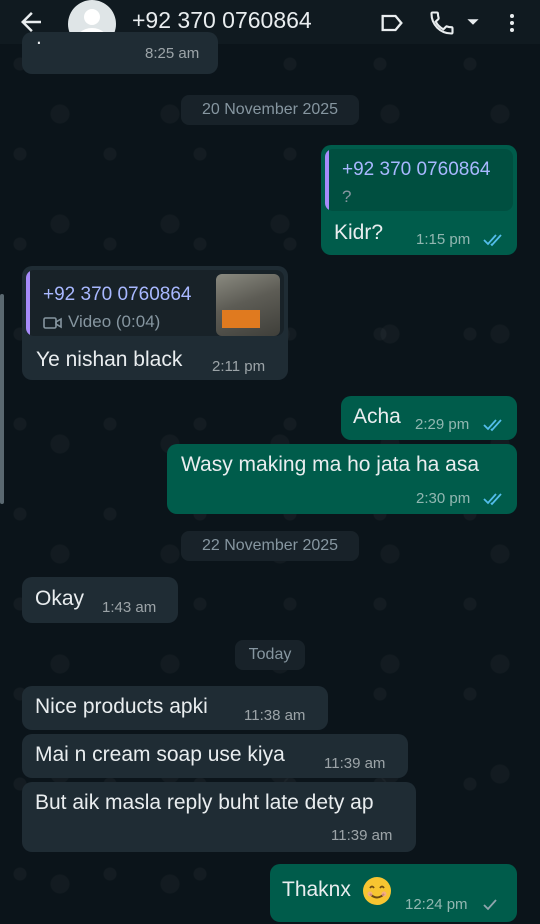 The width and height of the screenshot is (540, 924). Describe the element at coordinates (248, 305) in the screenshot. I see `video-thumbnail` at that location.